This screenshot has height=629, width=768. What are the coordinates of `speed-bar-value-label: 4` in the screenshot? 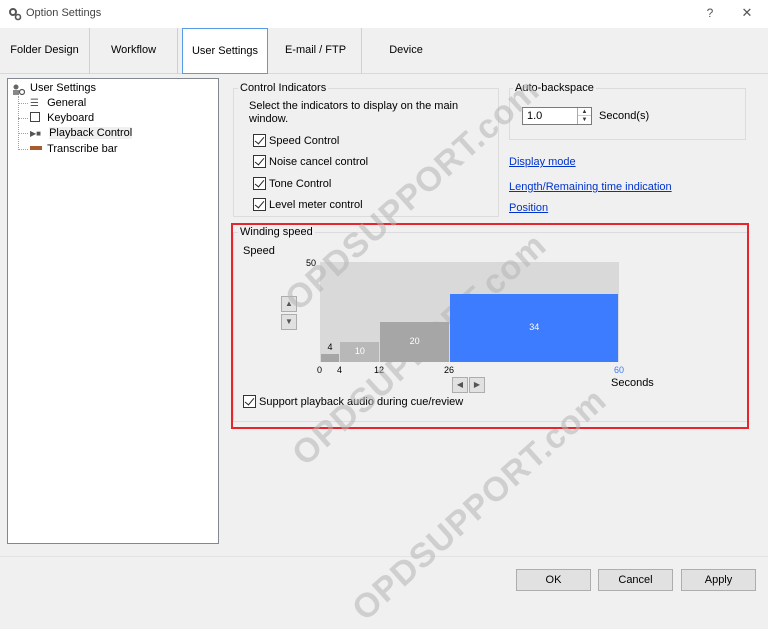 It's located at (330, 347).